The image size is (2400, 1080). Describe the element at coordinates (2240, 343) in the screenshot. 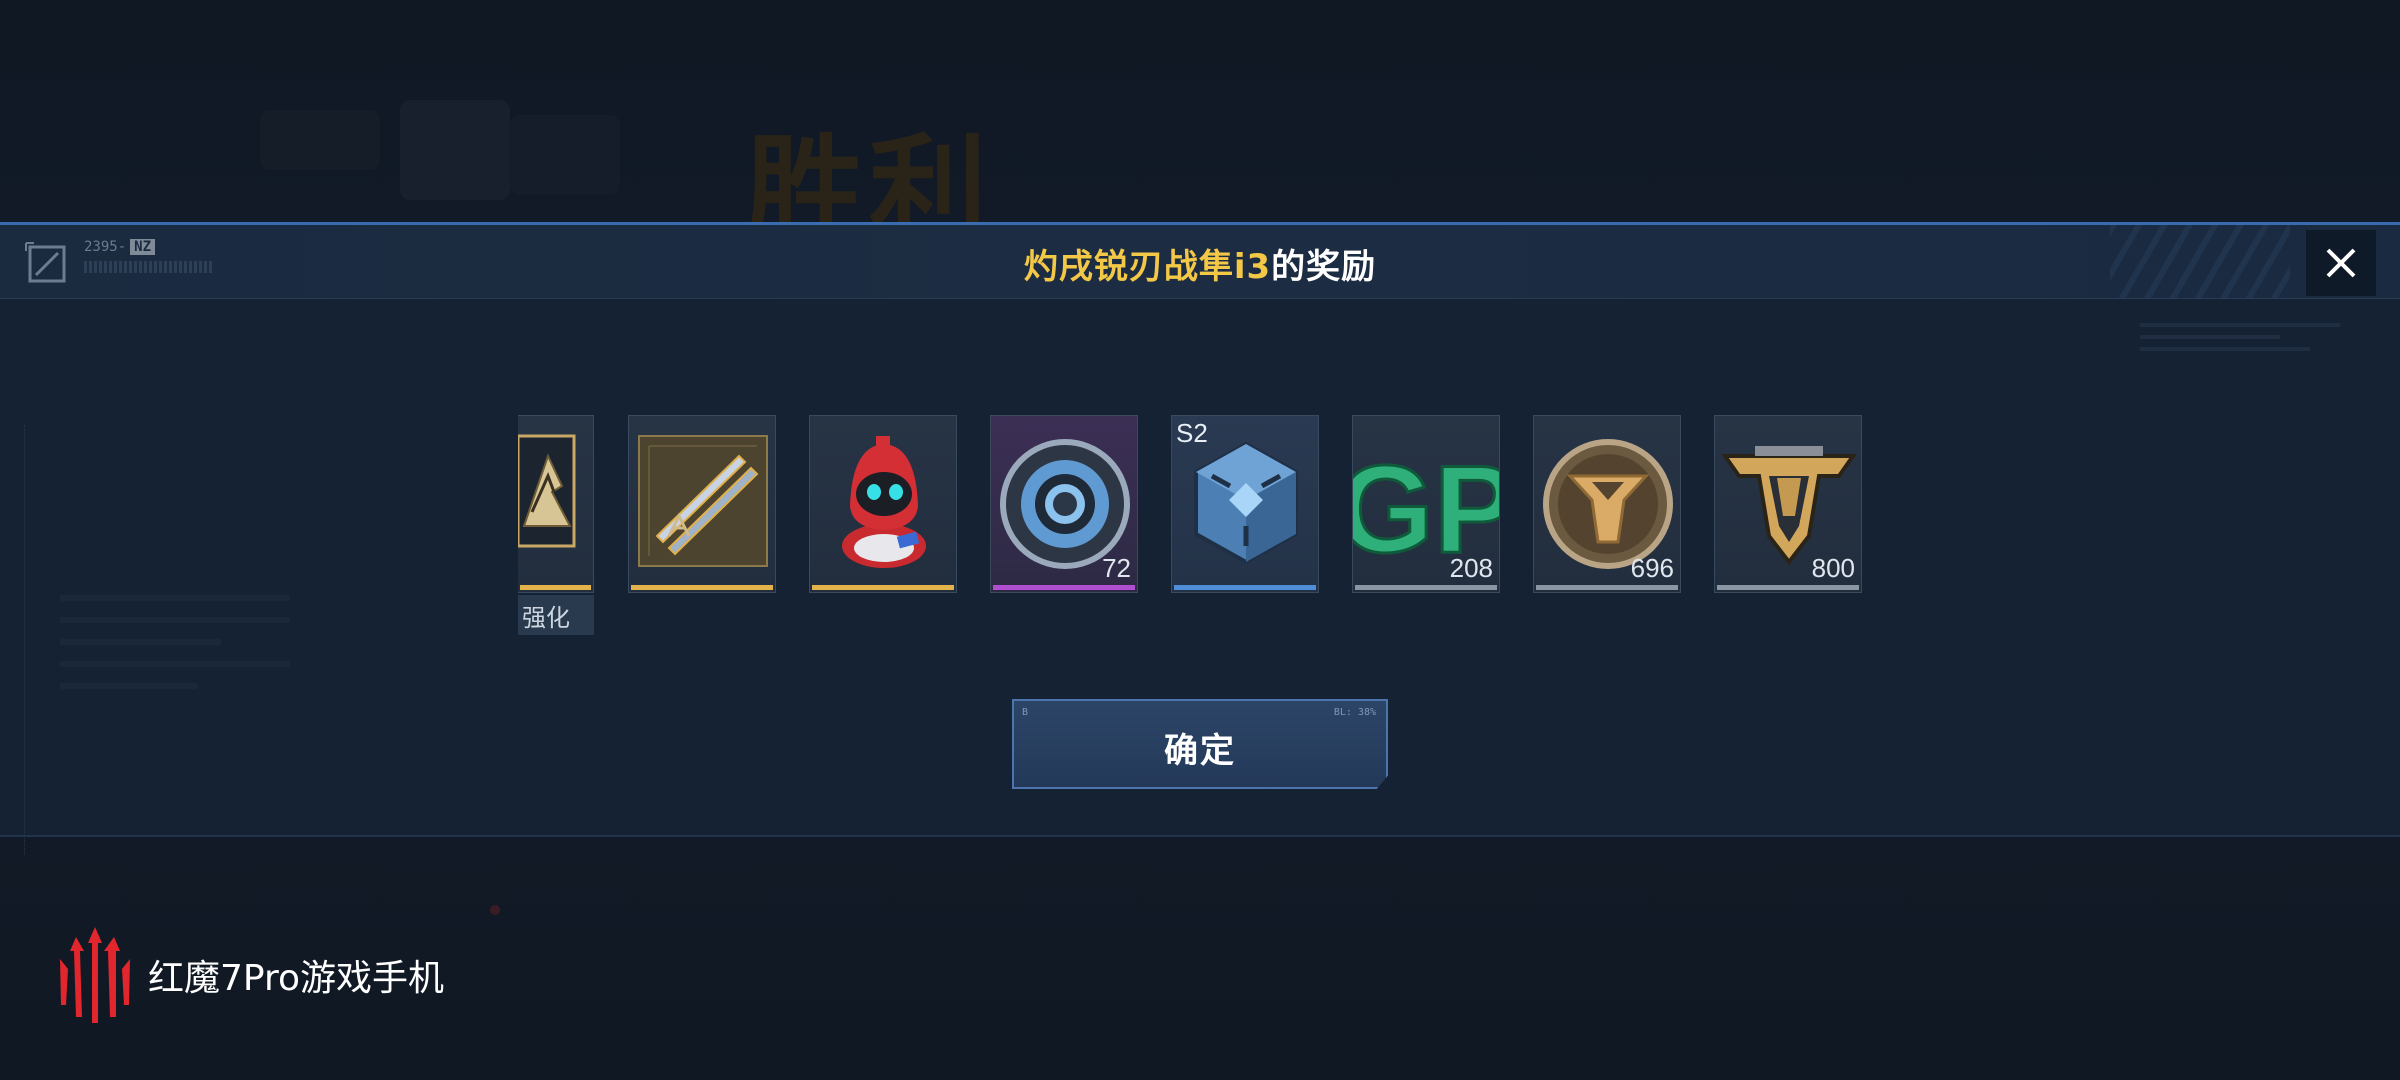

I see `side-decoration-right` at that location.